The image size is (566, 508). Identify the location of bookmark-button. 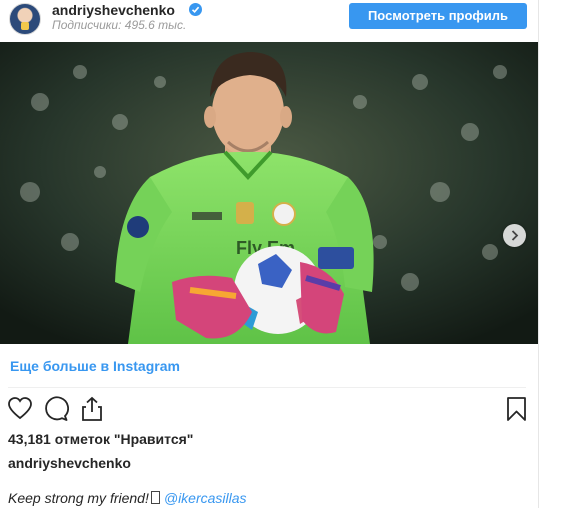
(517, 409).